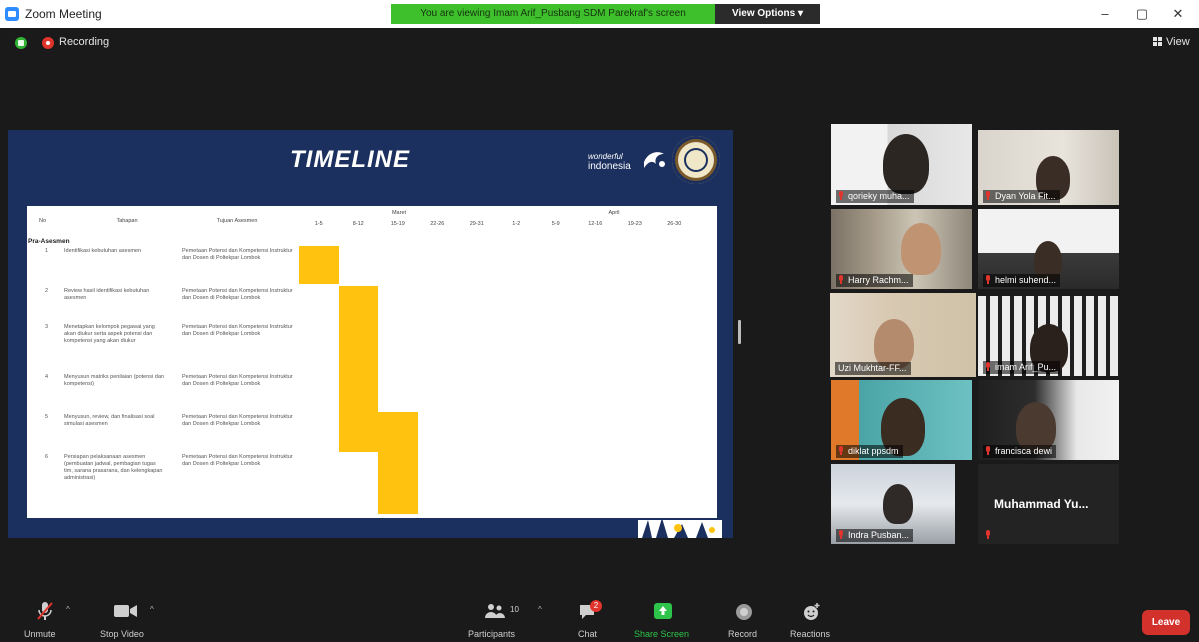 This screenshot has width=1199, height=642. What do you see at coordinates (399, 213) in the screenshot?
I see `header-month-march: Maret` at bounding box center [399, 213].